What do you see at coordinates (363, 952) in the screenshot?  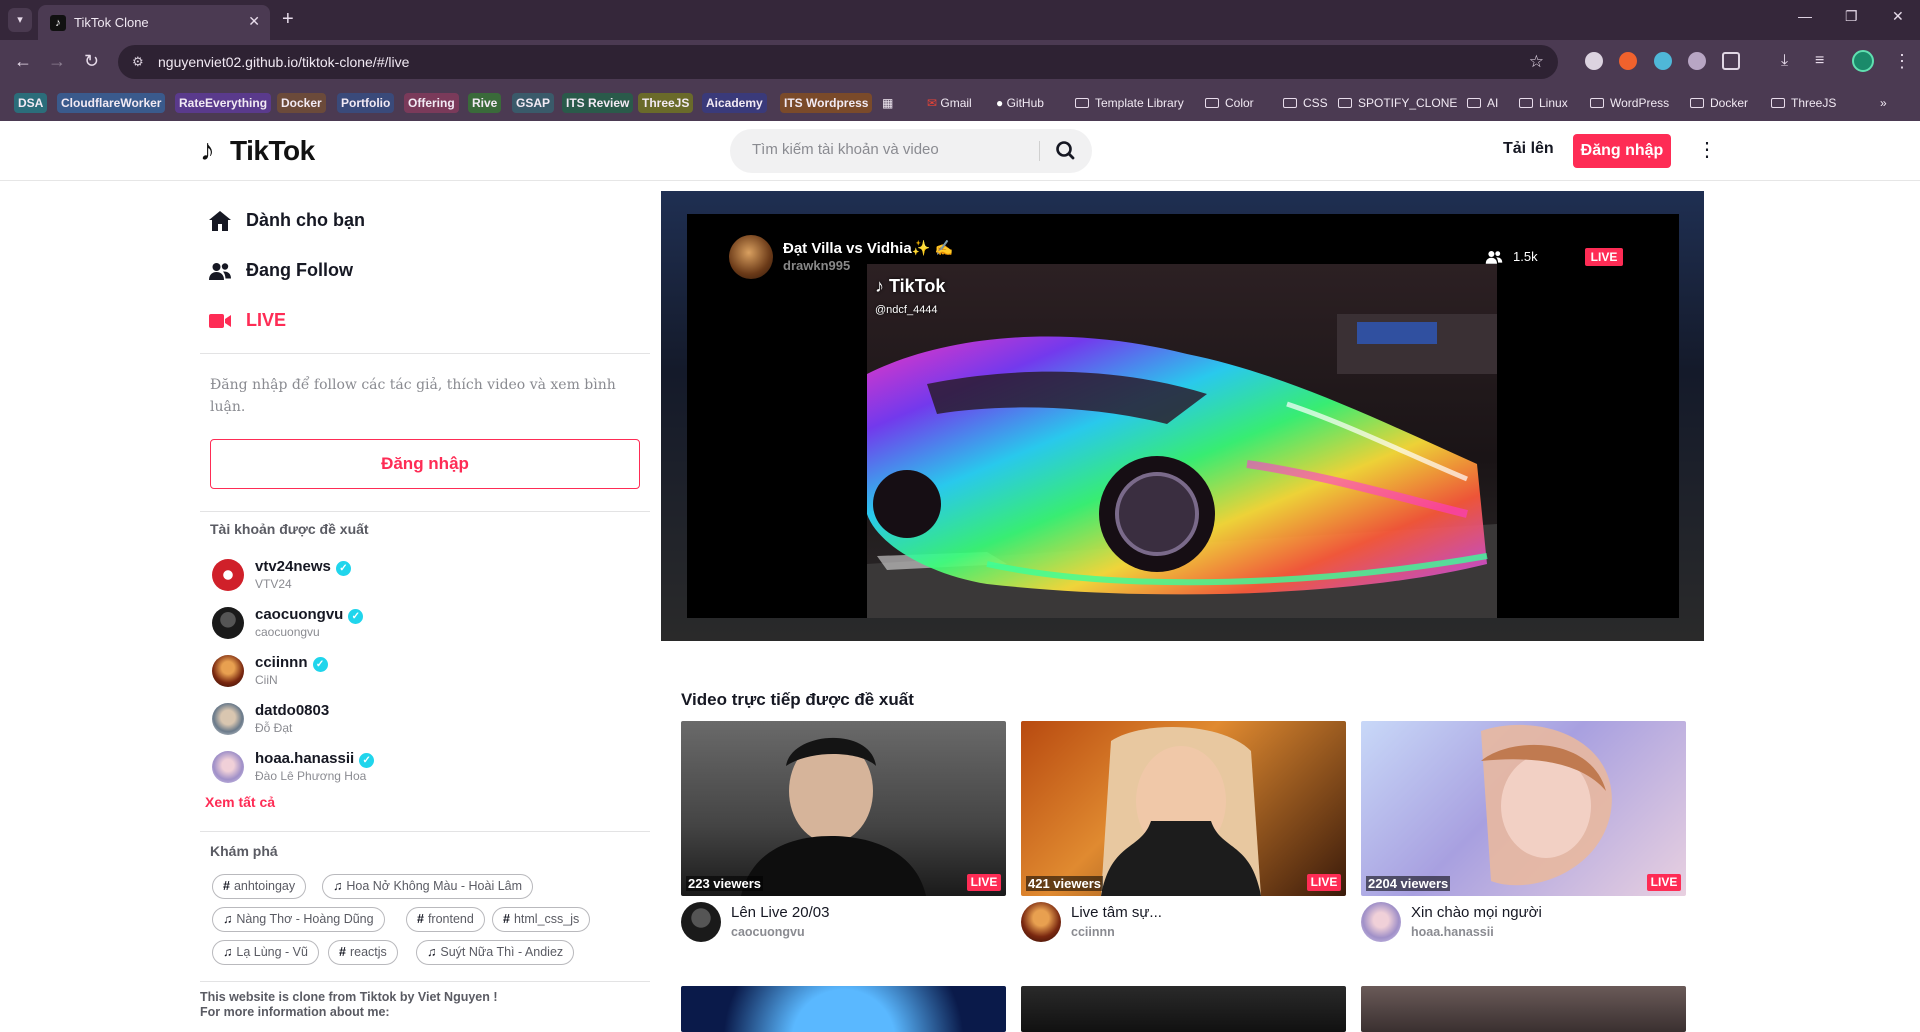 I see `discover-tag: # reactjs` at bounding box center [363, 952].